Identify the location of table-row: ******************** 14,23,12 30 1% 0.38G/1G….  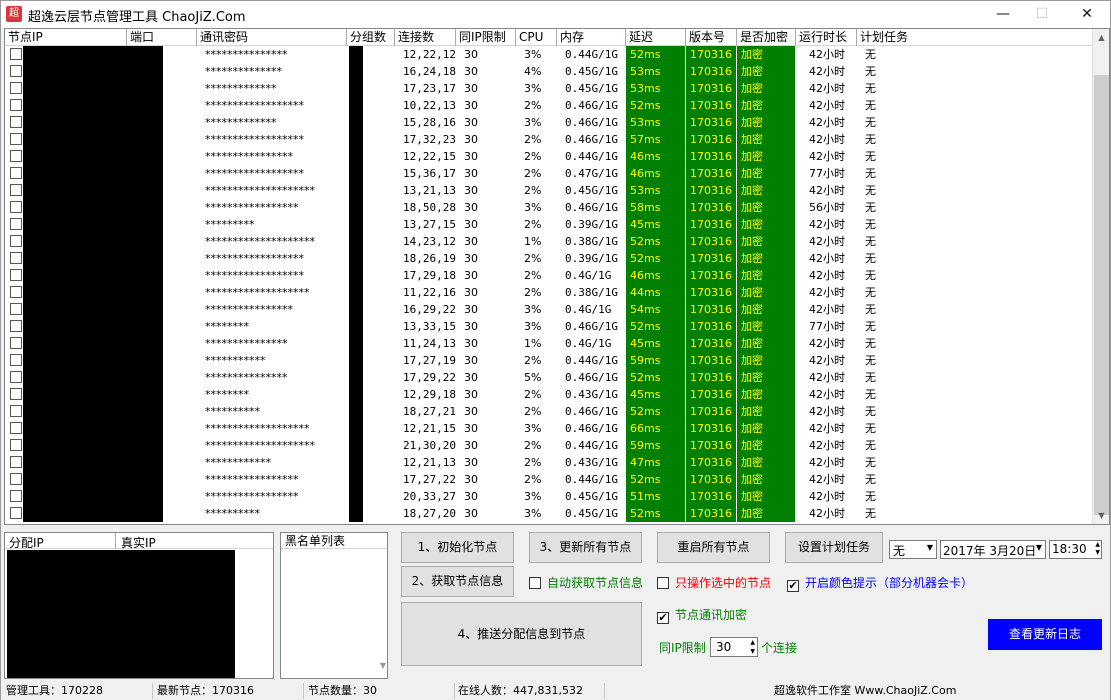
(550, 241).